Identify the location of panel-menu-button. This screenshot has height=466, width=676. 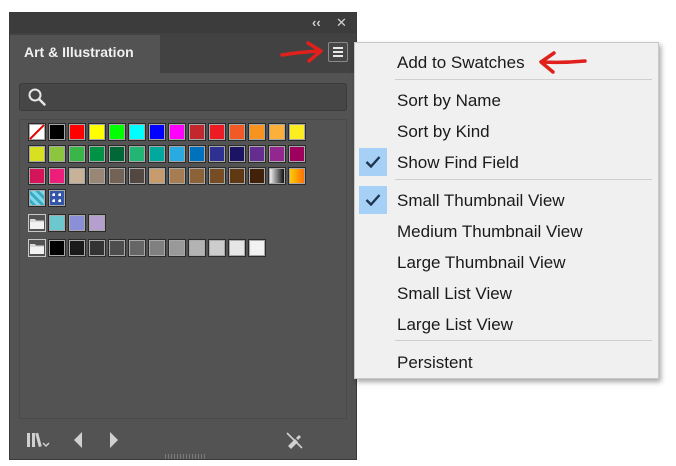
(338, 52).